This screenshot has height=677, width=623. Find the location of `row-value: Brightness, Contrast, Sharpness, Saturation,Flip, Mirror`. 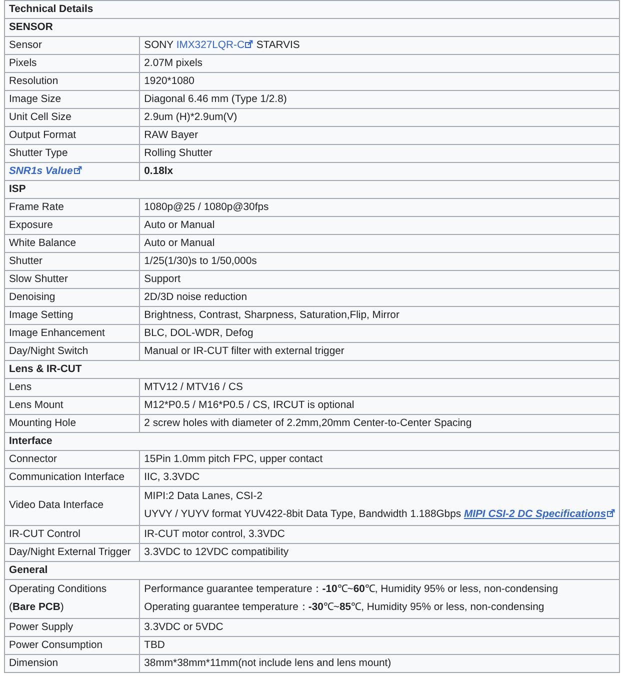

row-value: Brightness, Contrast, Sharpness, Saturation,Flip, Mirror is located at coordinates (272, 315).